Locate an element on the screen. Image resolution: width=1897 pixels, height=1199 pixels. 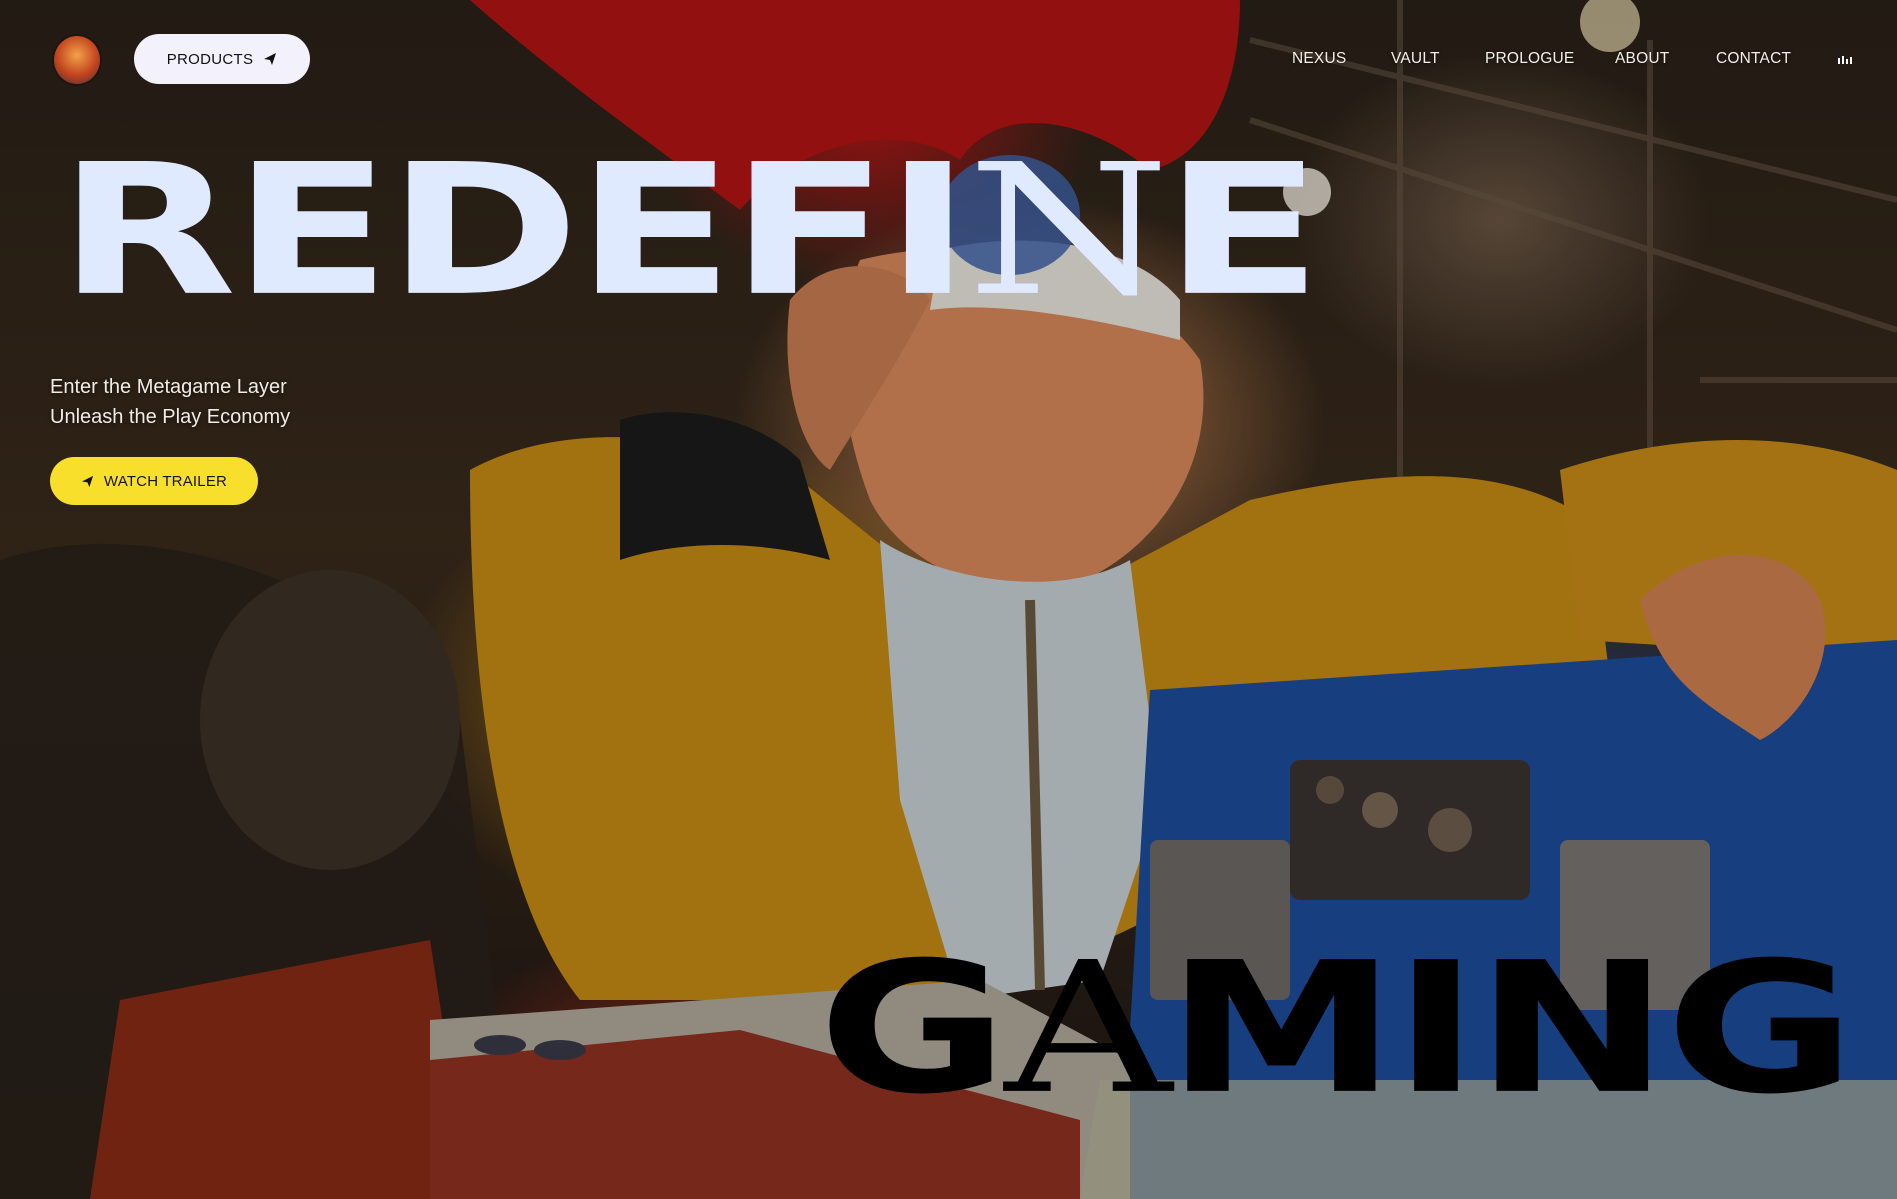
products-label: PRODUCTS is located at coordinates (210, 59).